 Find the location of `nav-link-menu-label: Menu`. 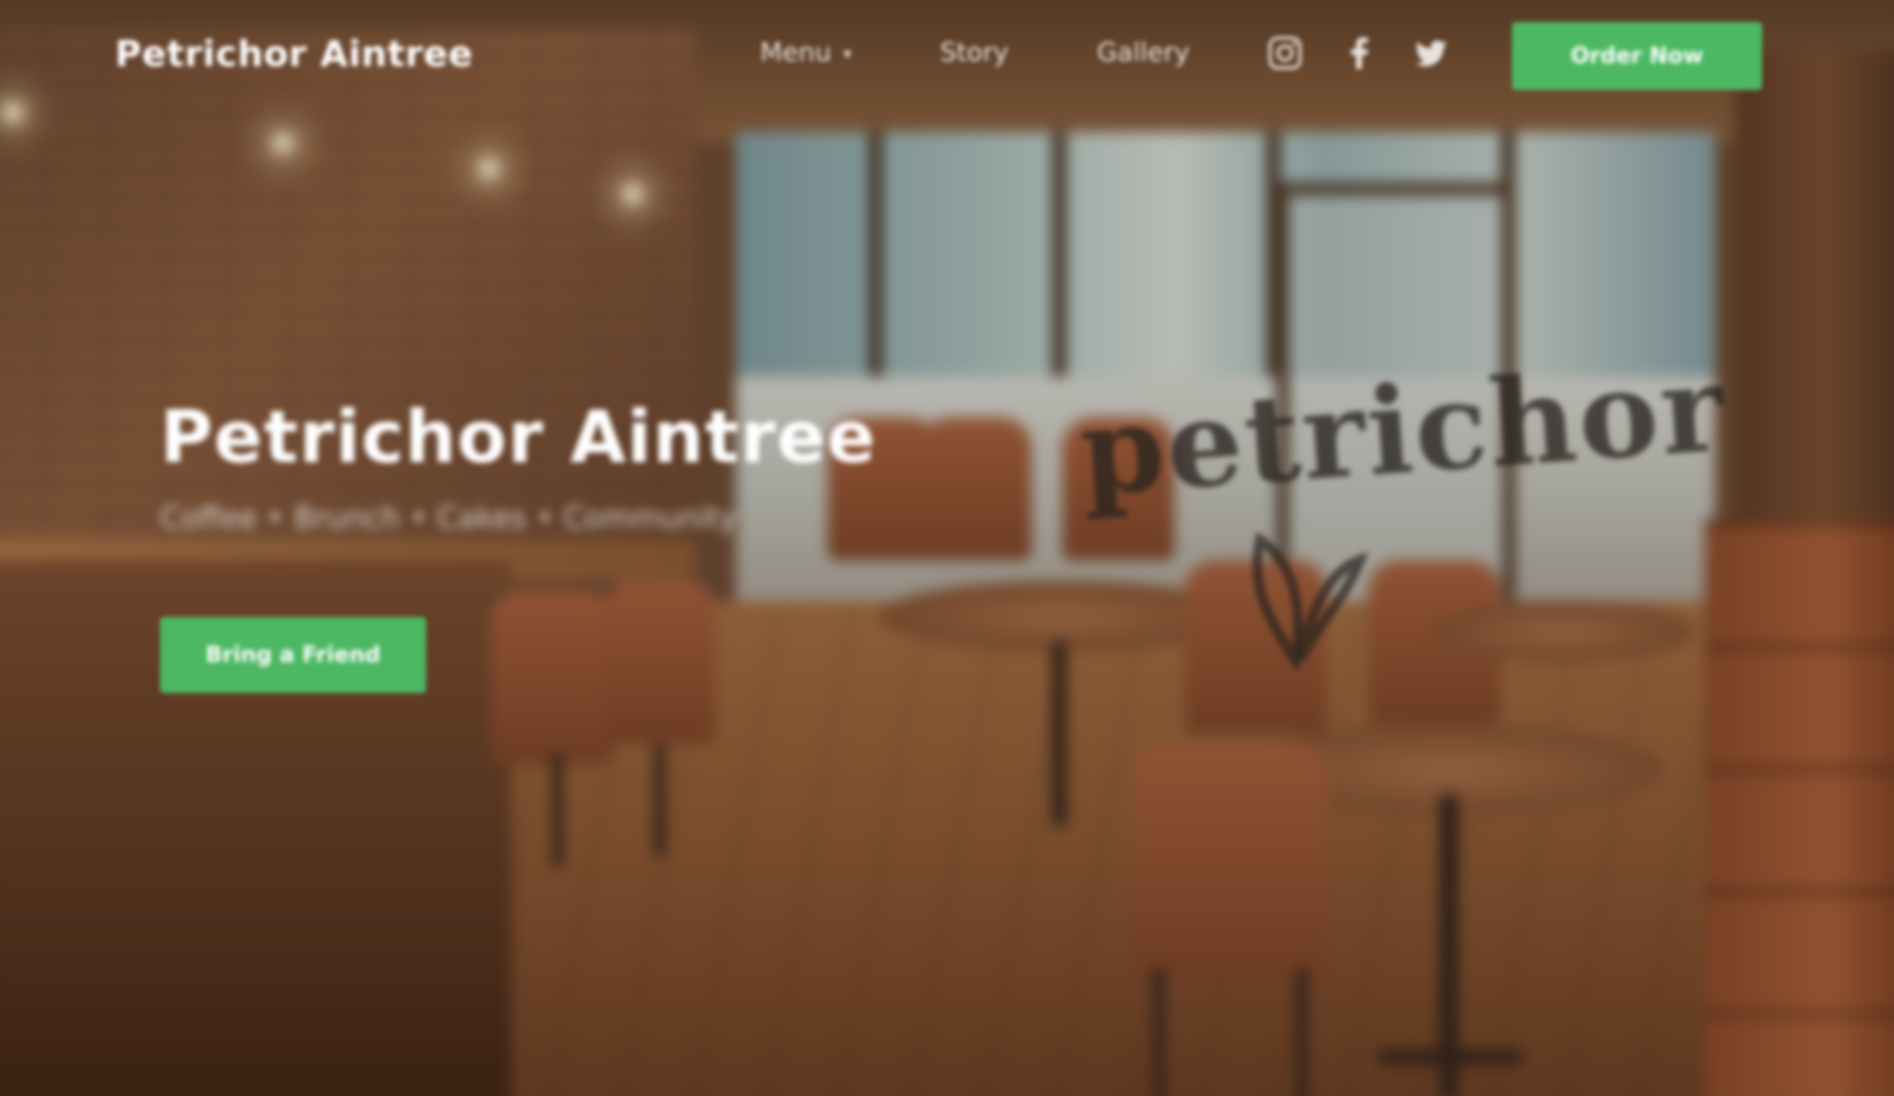

nav-link-menu-label: Menu is located at coordinates (796, 53).